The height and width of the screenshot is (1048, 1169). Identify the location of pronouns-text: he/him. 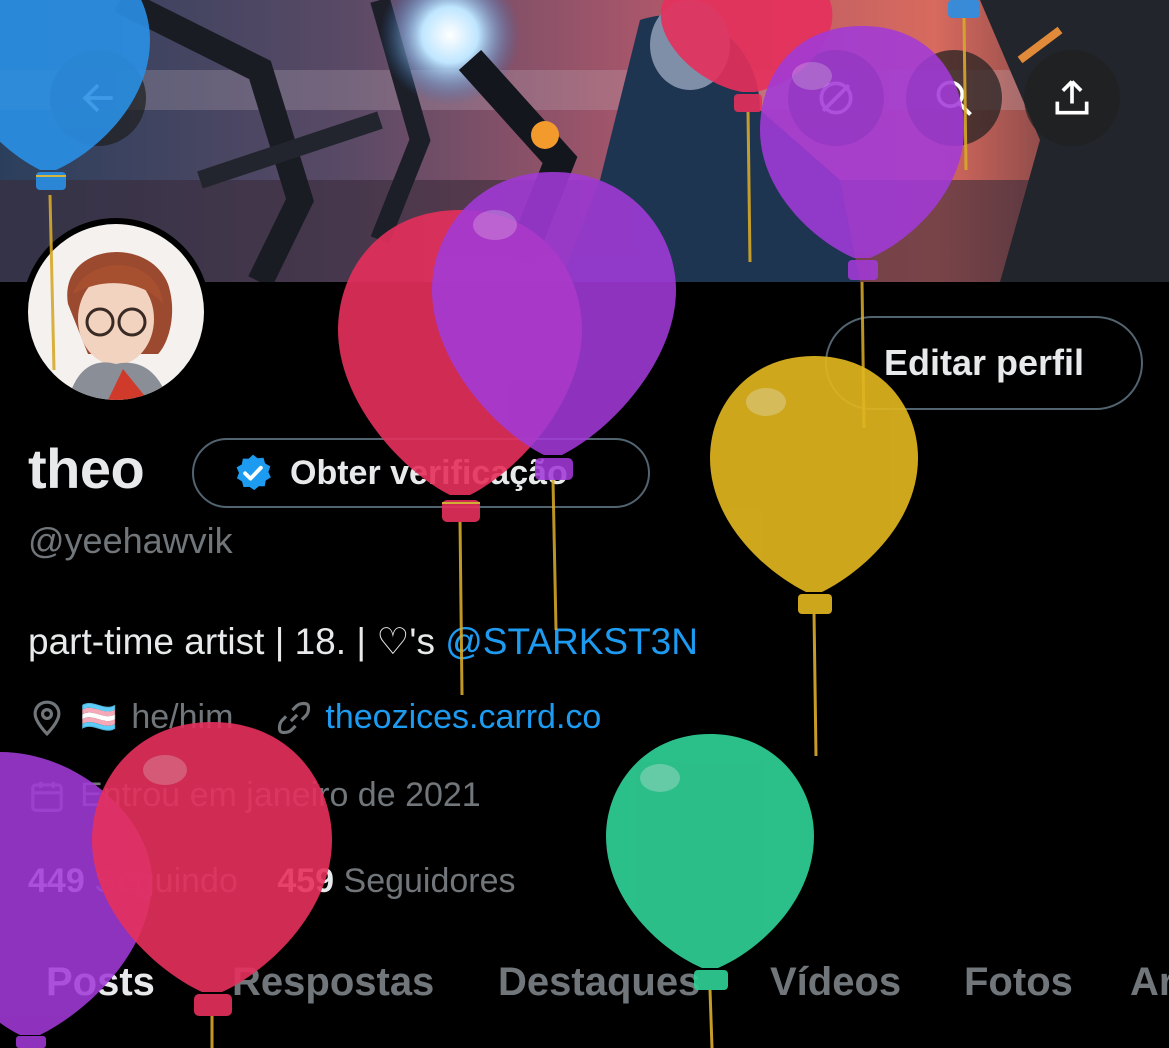
(182, 717).